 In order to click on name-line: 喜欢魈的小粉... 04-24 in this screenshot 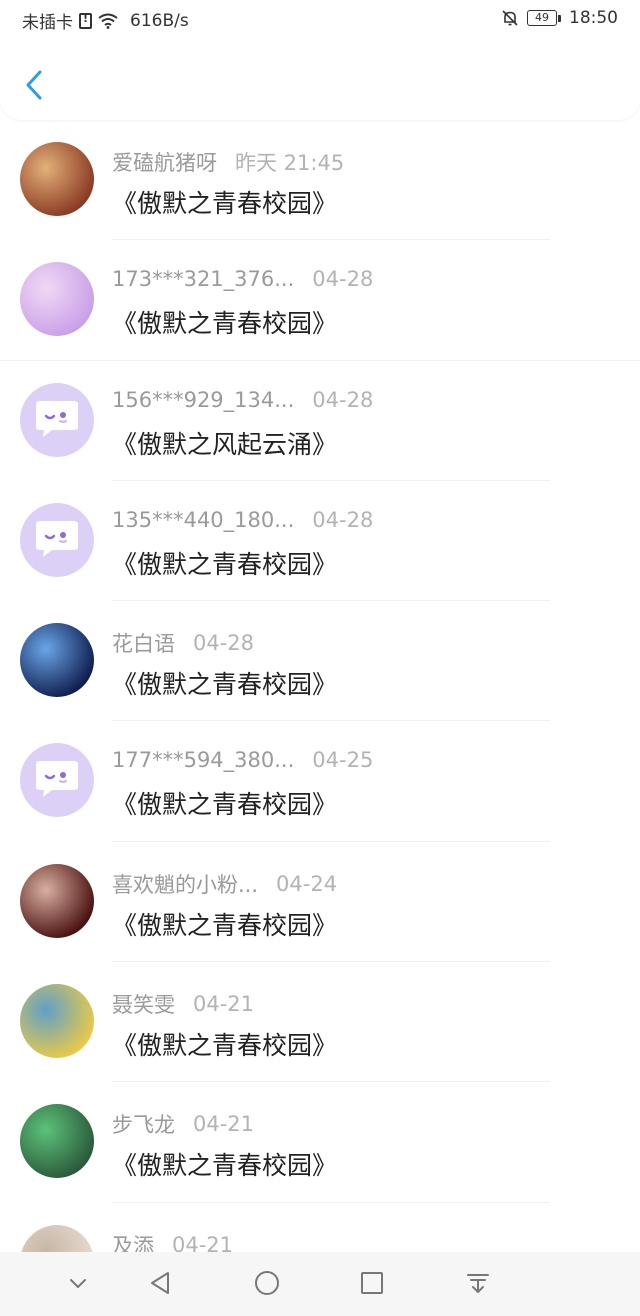, I will do `click(224, 884)`.